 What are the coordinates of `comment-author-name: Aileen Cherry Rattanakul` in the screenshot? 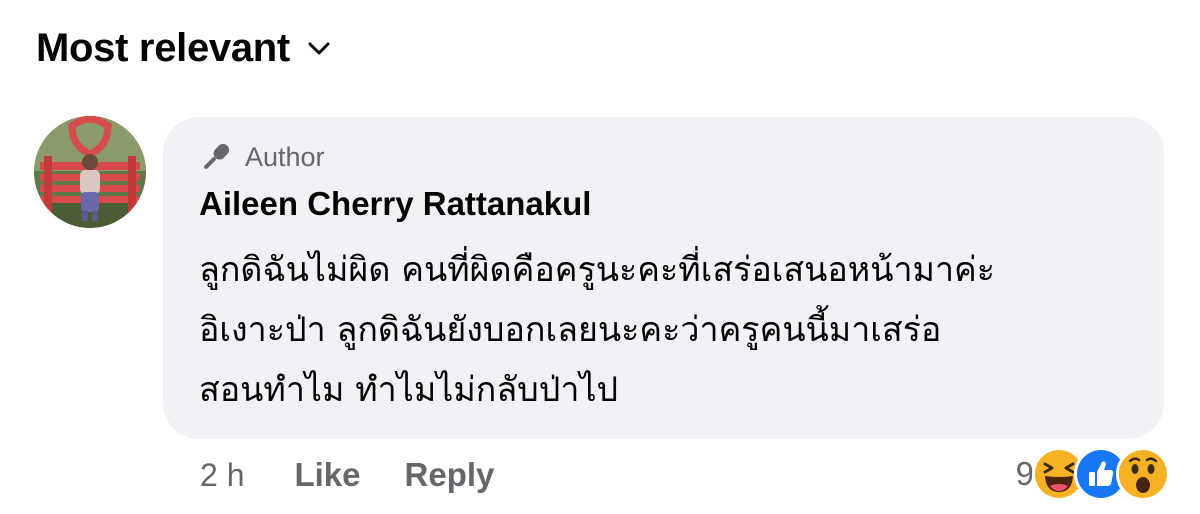 It's located at (395, 204).